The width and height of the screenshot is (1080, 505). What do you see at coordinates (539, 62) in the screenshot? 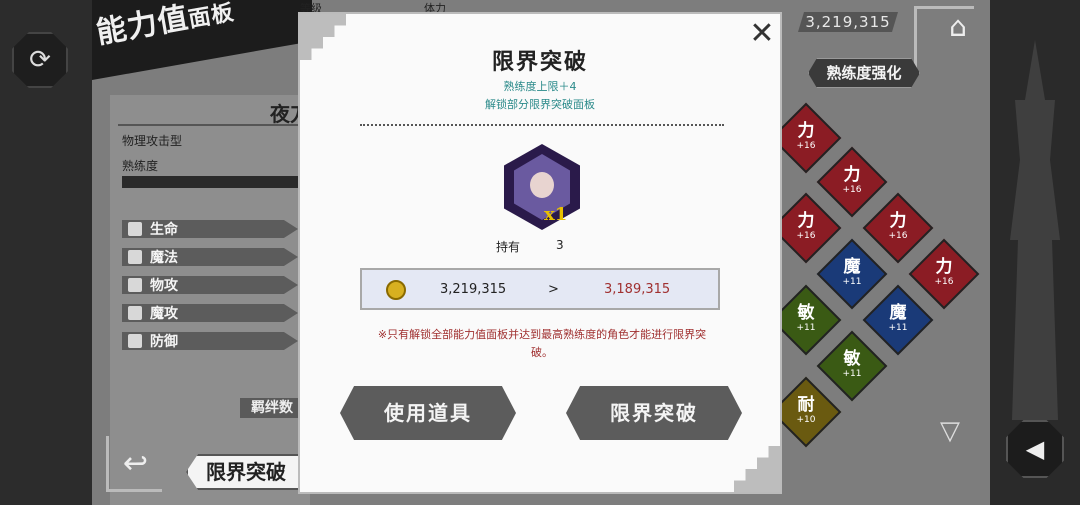
I see `dialog-title: 限界突破` at bounding box center [539, 62].